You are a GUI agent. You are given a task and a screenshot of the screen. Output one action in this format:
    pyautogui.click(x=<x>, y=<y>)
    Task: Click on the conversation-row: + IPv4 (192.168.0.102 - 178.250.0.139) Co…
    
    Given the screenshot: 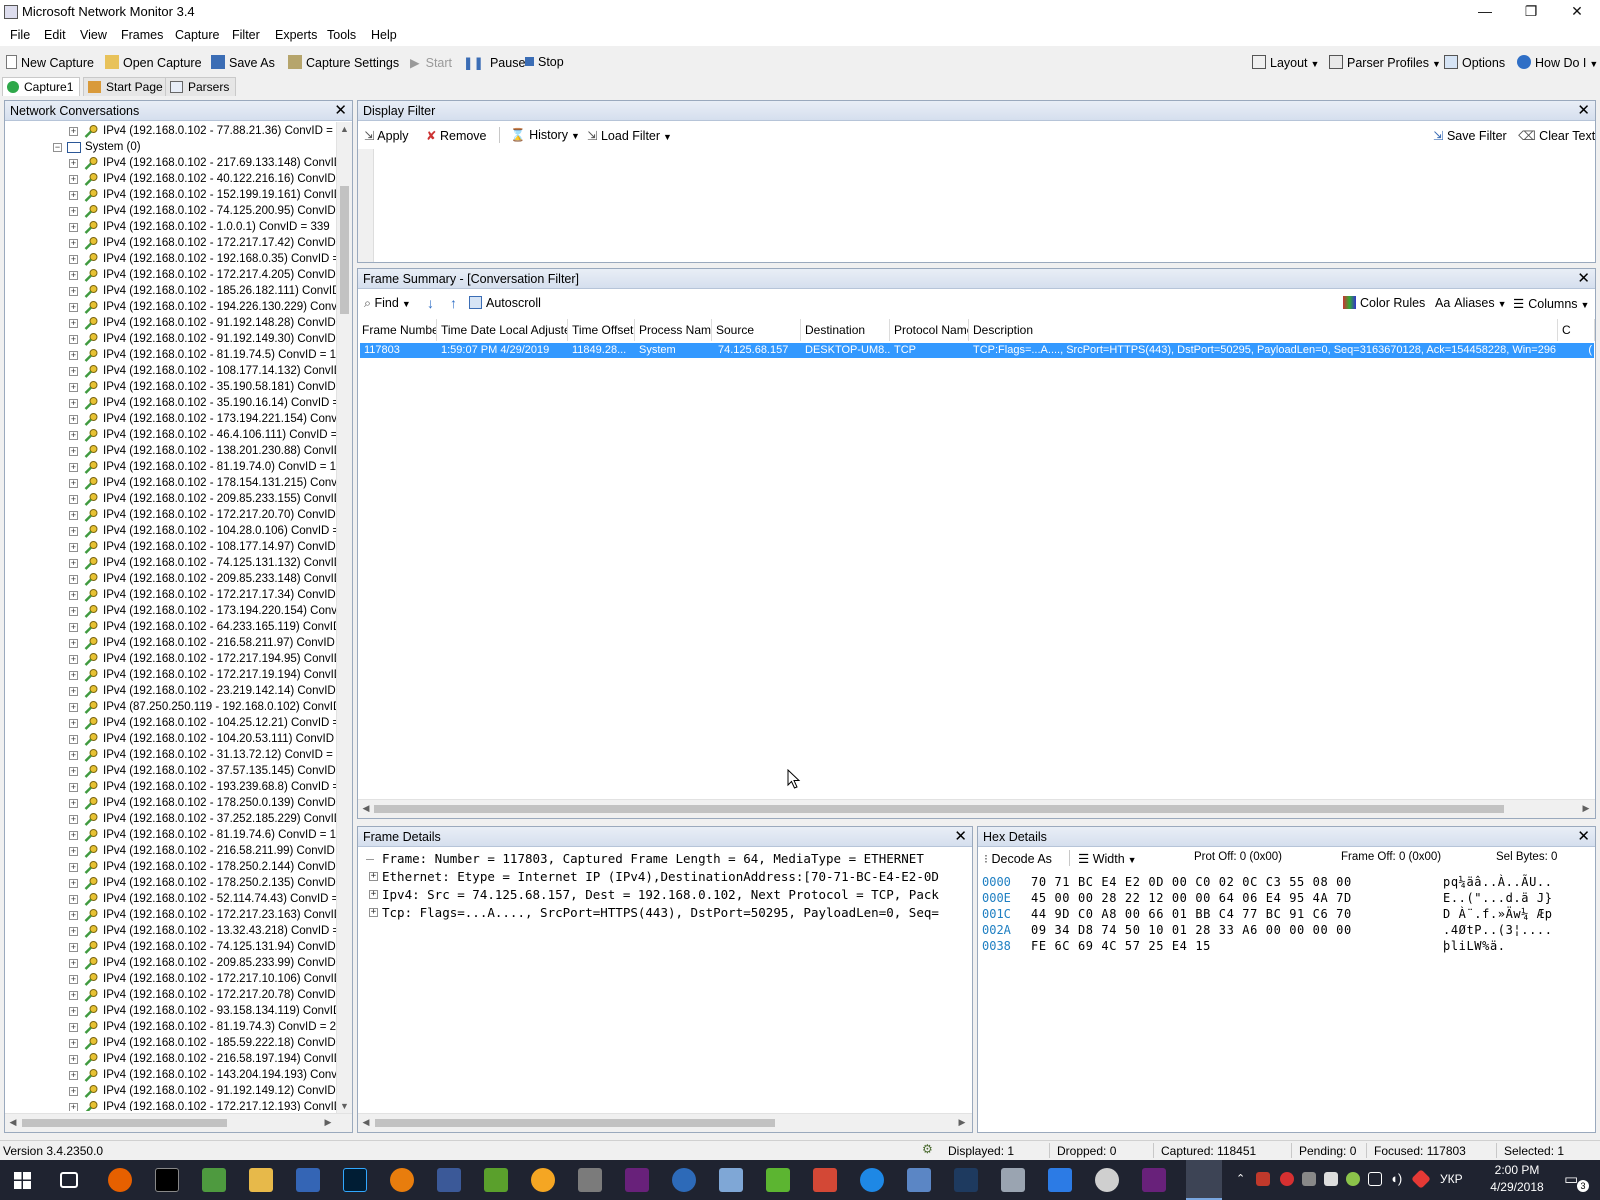 What is the action you would take?
    pyautogui.click(x=170, y=804)
    